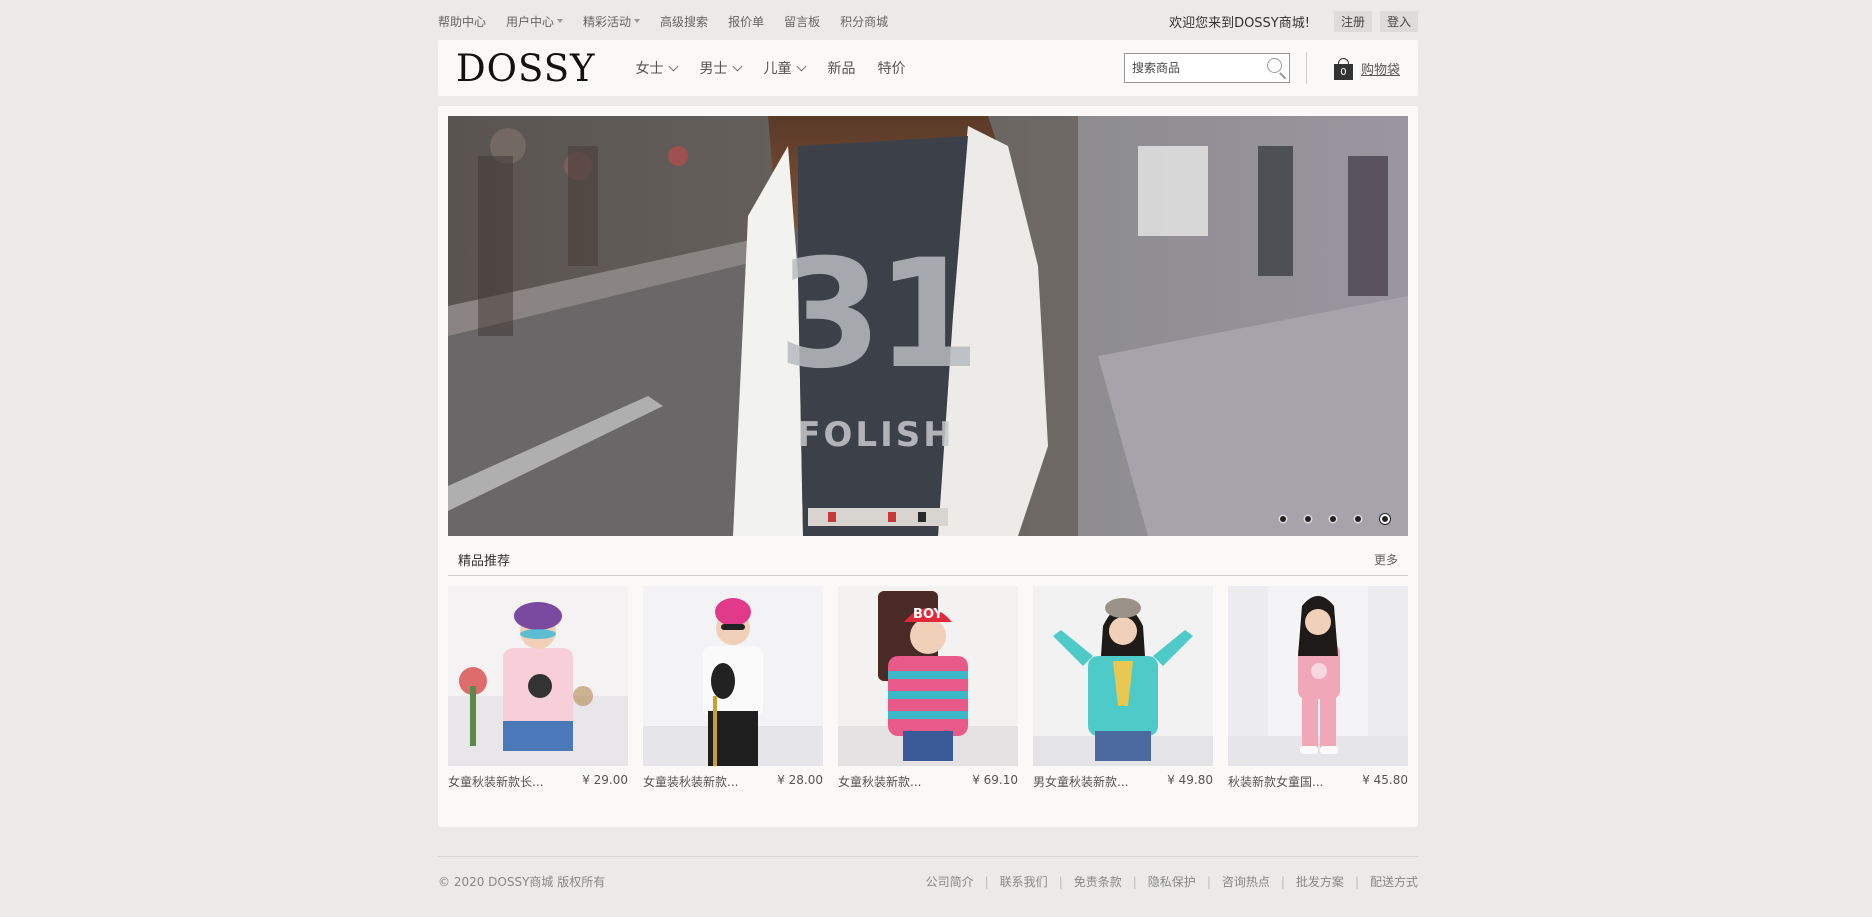  What do you see at coordinates (1394, 881) in the screenshot?
I see `footer-link-delivery: 配送方式` at bounding box center [1394, 881].